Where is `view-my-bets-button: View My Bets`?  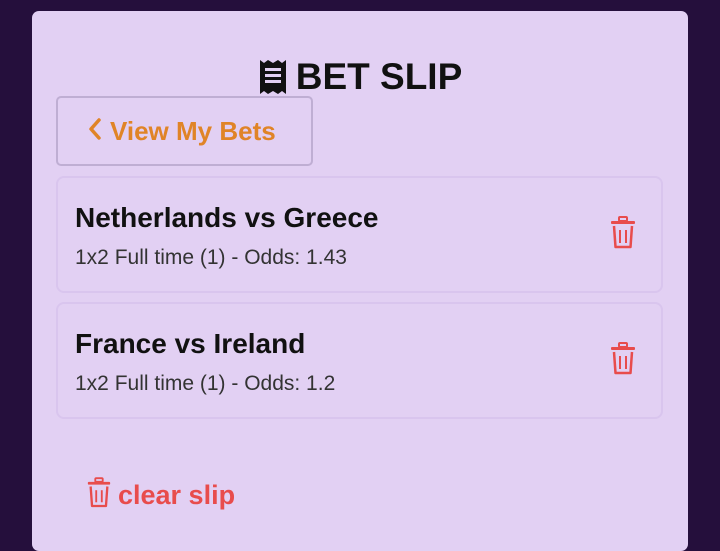
view-my-bets-button: View My Bets is located at coordinates (184, 131).